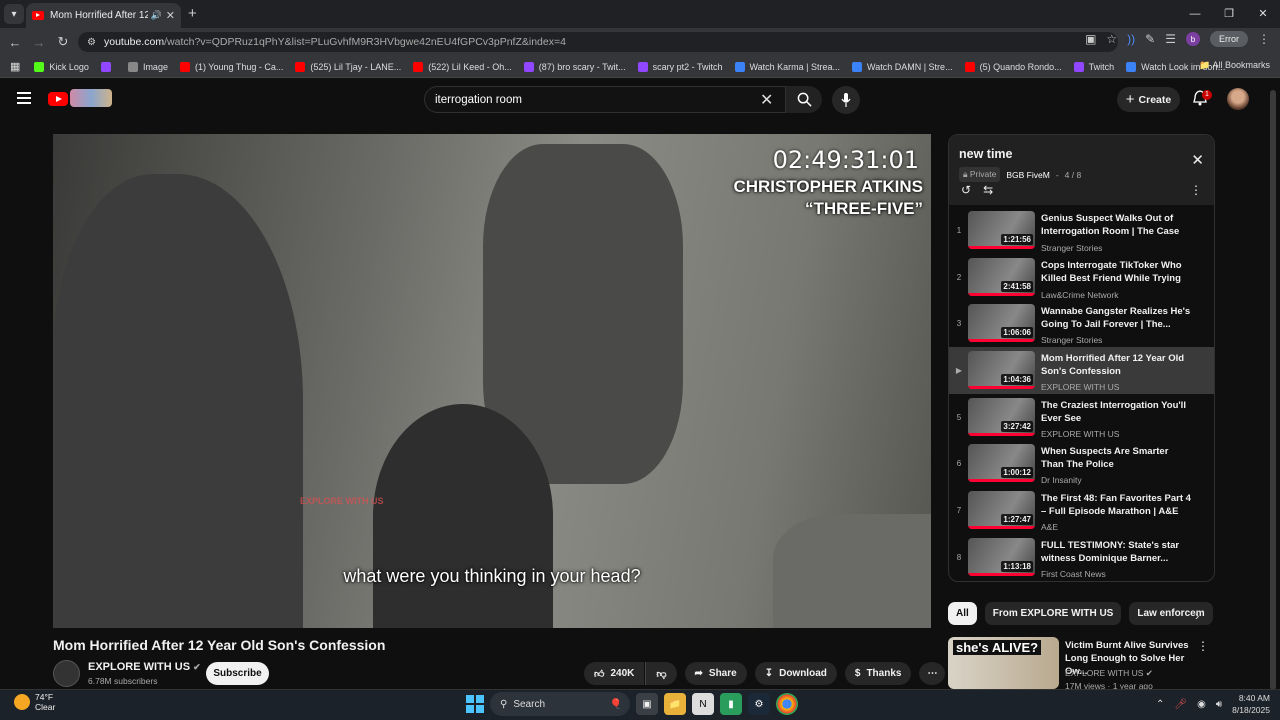 The height and width of the screenshot is (720, 1280). I want to click on thanks-button: $ Thanks, so click(878, 673).